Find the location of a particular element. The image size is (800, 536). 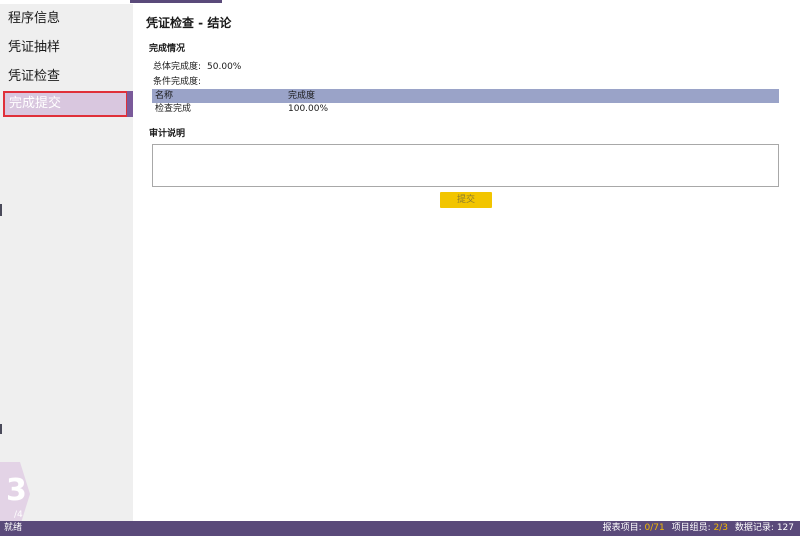

step-current: 3 is located at coordinates (16, 490).